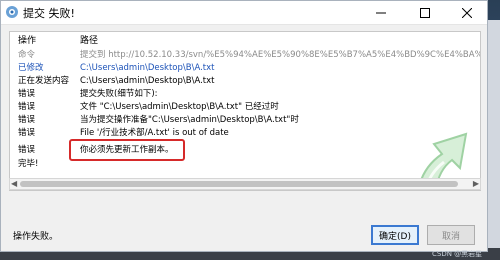 This screenshot has width=500, height=260. What do you see at coordinates (89, 39) in the screenshot?
I see `column-header-path: 路径` at bounding box center [89, 39].